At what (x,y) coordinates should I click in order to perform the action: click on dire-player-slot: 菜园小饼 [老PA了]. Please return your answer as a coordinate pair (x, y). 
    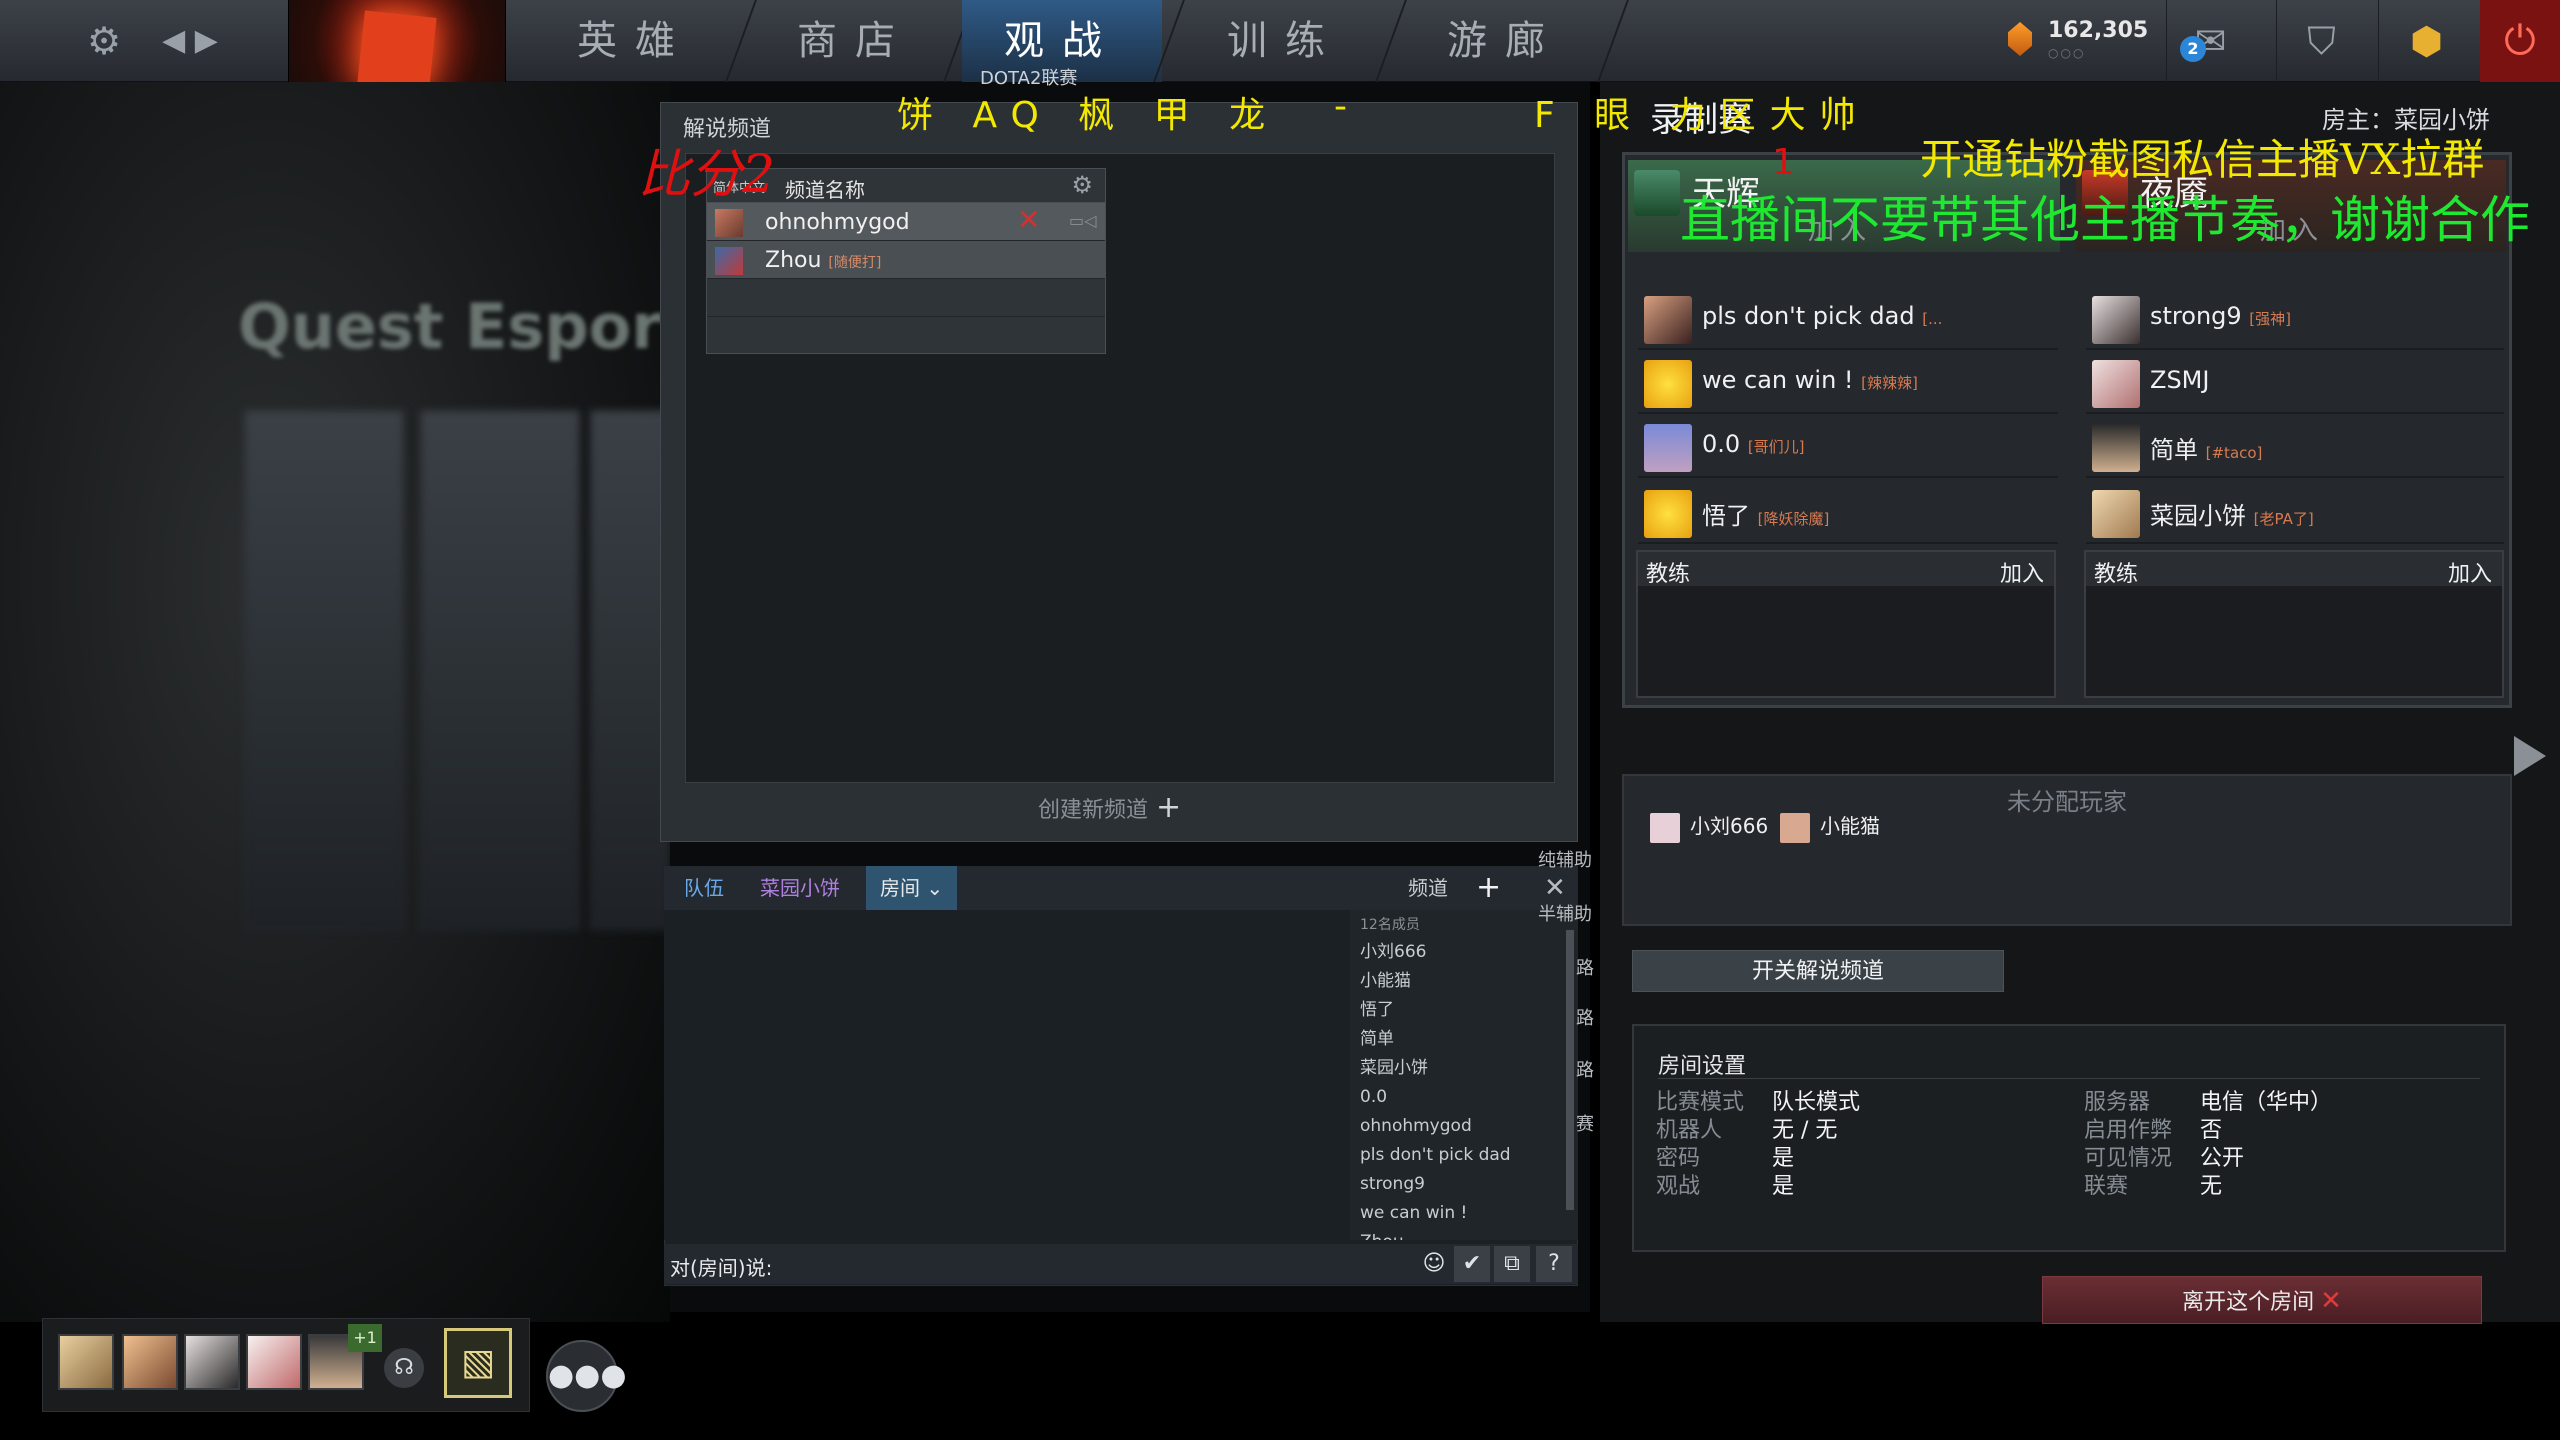
    Looking at the image, I should click on (2295, 513).